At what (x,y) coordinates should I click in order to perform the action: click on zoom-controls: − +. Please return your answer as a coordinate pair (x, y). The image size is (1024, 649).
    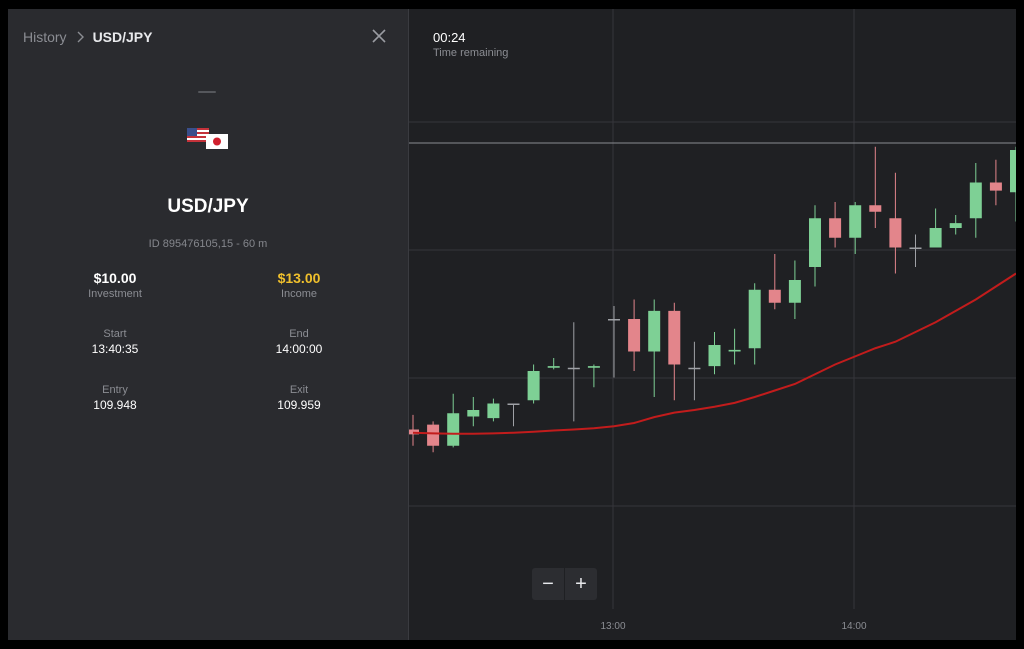
    Looking at the image, I should click on (564, 584).